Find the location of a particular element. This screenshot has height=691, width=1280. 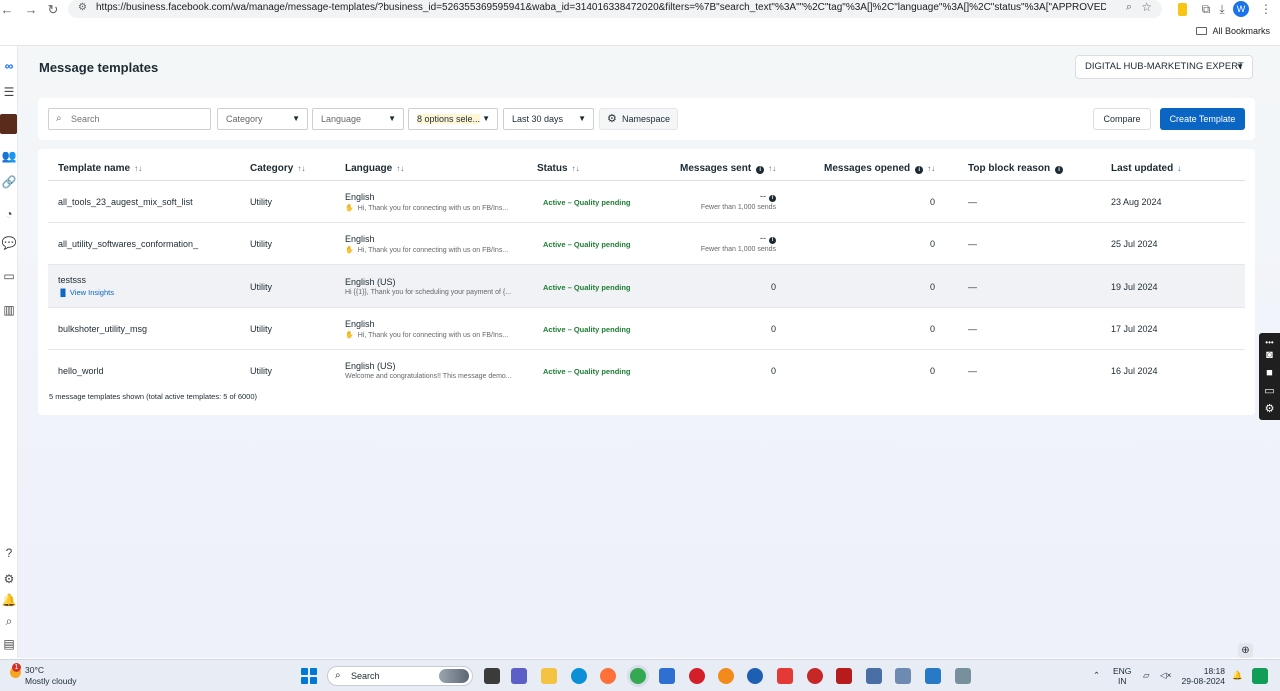

taskbar-search: ⌕ Search is located at coordinates (400, 676).